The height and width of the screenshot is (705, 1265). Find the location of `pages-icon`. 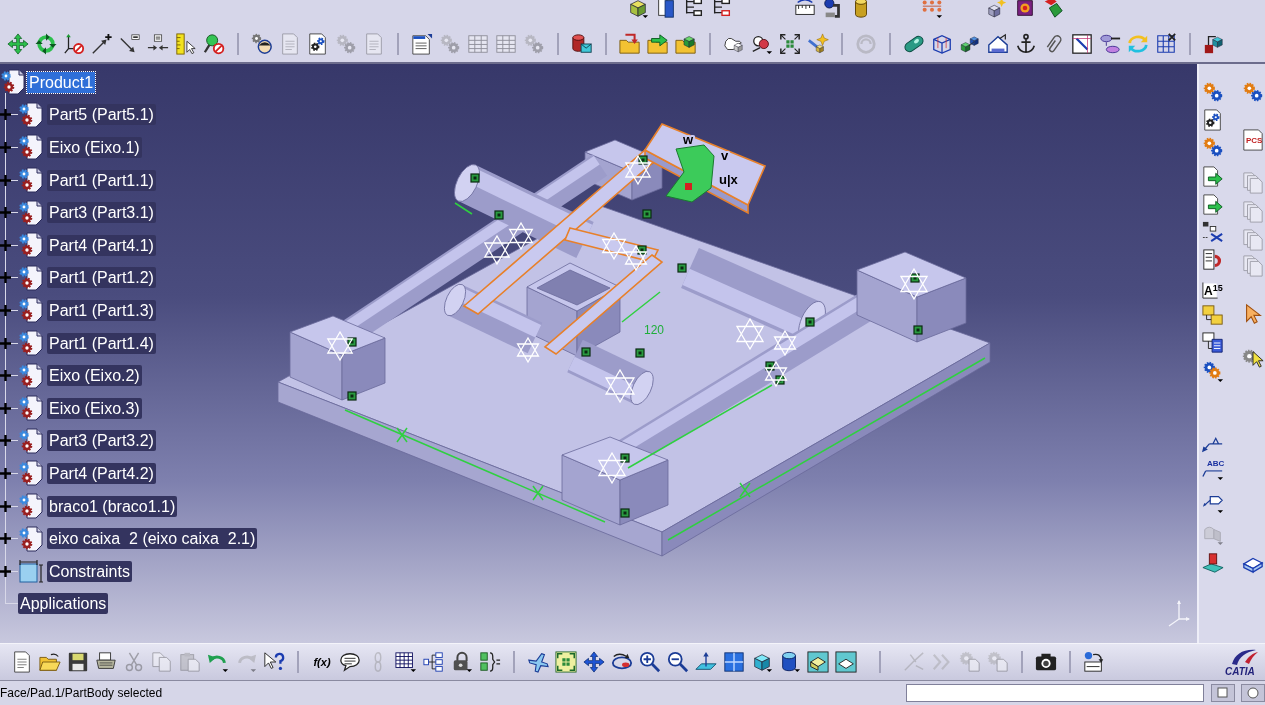

pages-icon is located at coordinates (666, 9).